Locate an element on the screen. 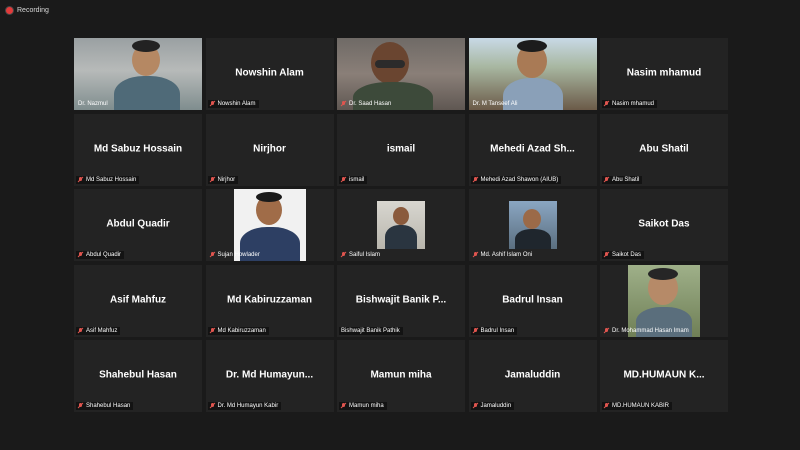  participant-name: MD.HUMAUN KABIR is located at coordinates (641, 406).